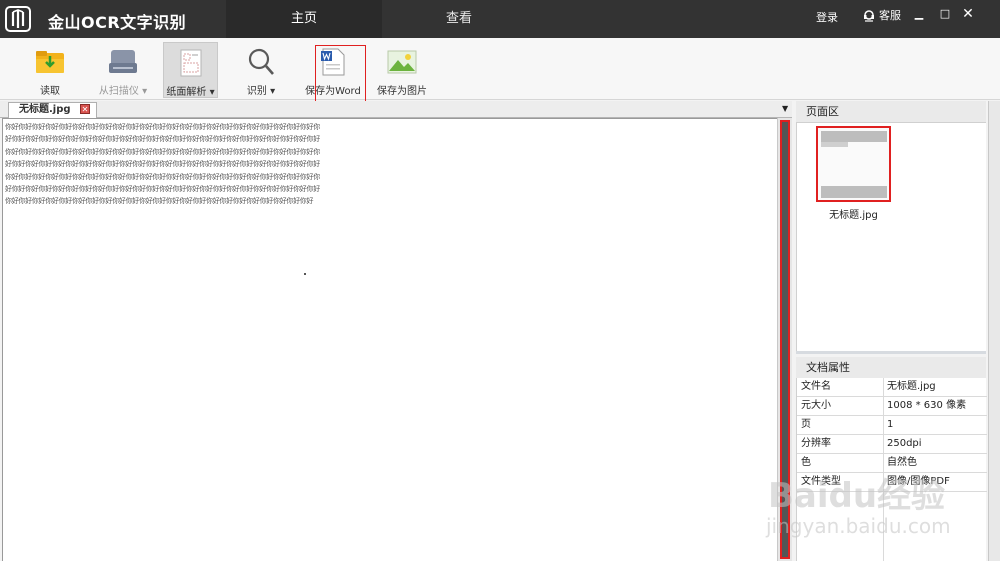 The width and height of the screenshot is (1000, 561). What do you see at coordinates (945, 14) in the screenshot?
I see `maximize-button: □` at bounding box center [945, 14].